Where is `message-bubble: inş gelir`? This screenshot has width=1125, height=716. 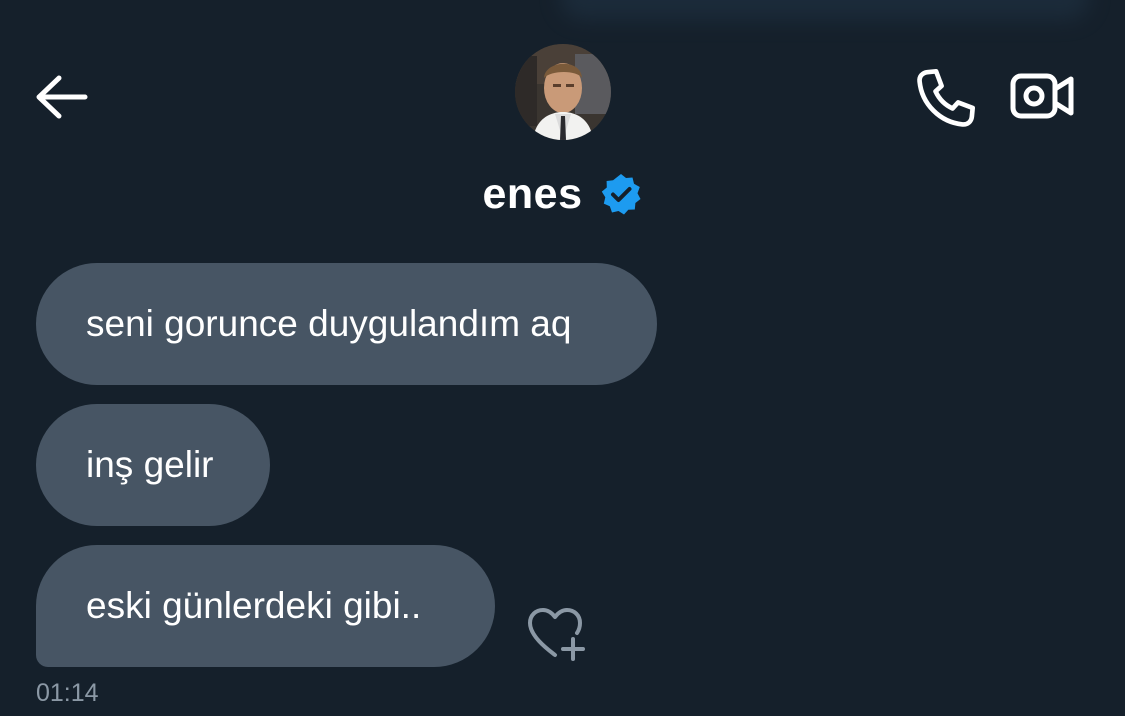 message-bubble: inş gelir is located at coordinates (153, 465).